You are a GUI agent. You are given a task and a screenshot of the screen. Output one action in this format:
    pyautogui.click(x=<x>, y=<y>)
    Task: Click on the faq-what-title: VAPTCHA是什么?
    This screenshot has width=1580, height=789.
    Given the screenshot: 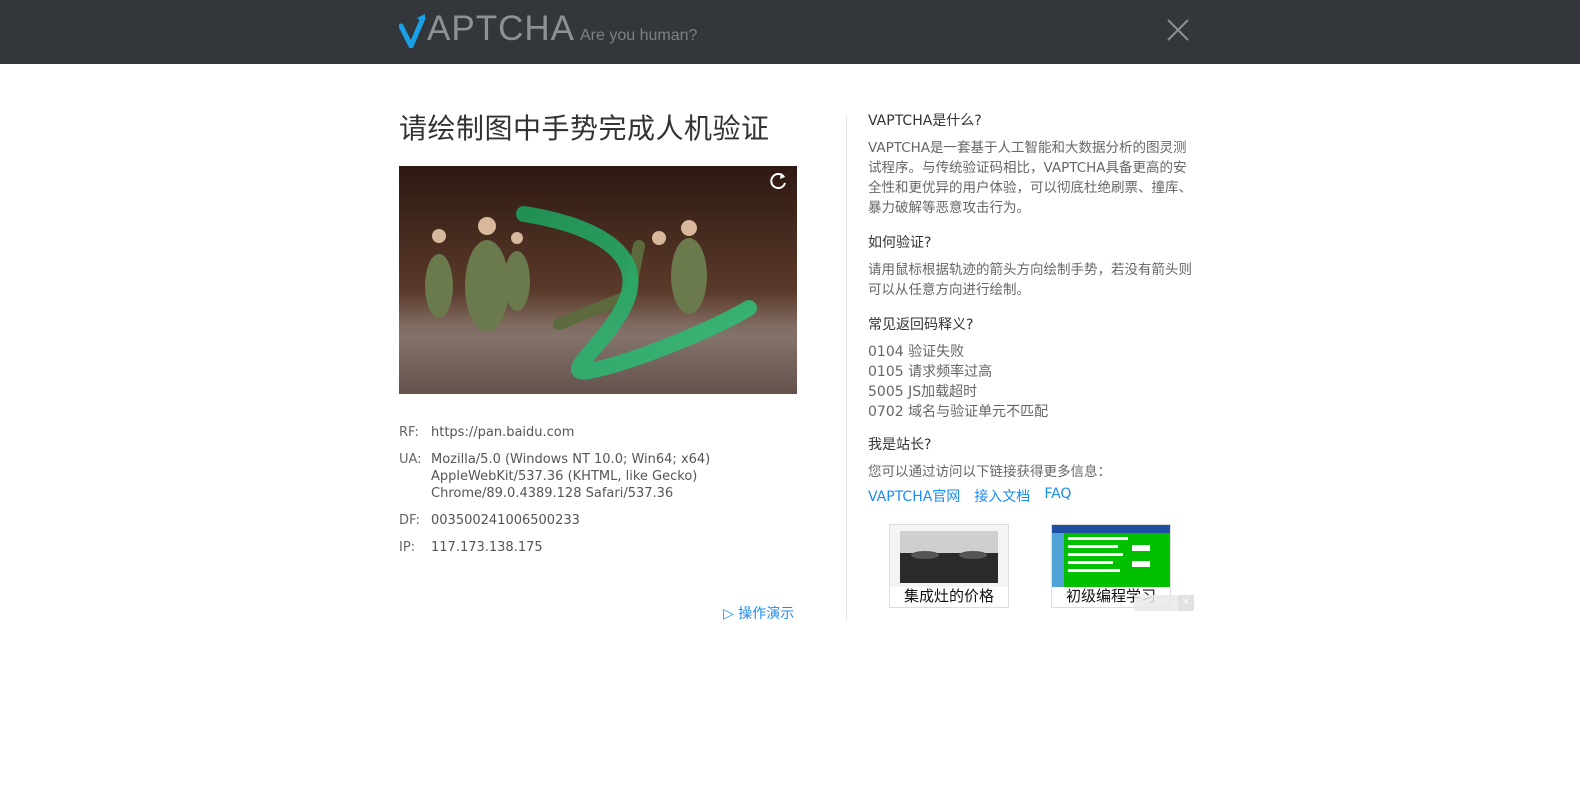 What is the action you would take?
    pyautogui.click(x=925, y=121)
    